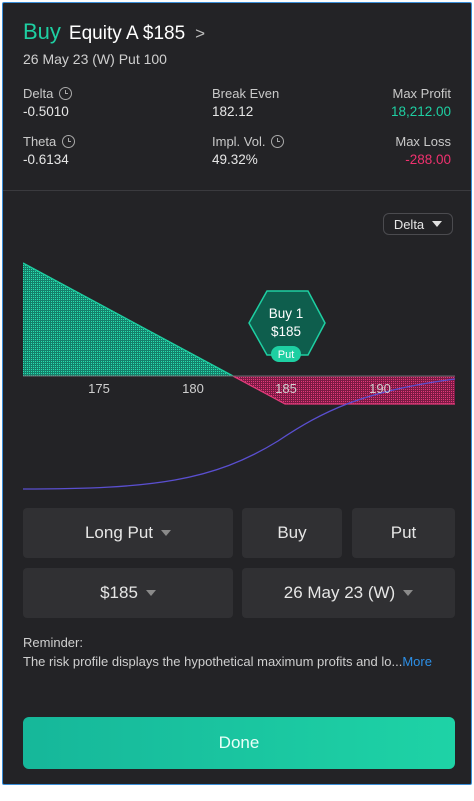  What do you see at coordinates (233, 111) in the screenshot?
I see `break-even-value: 182.12` at bounding box center [233, 111].